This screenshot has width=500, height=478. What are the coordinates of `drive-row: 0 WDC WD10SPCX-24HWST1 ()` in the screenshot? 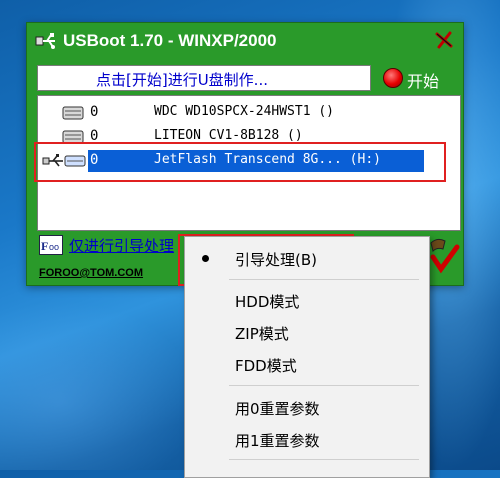 It's located at (249, 113).